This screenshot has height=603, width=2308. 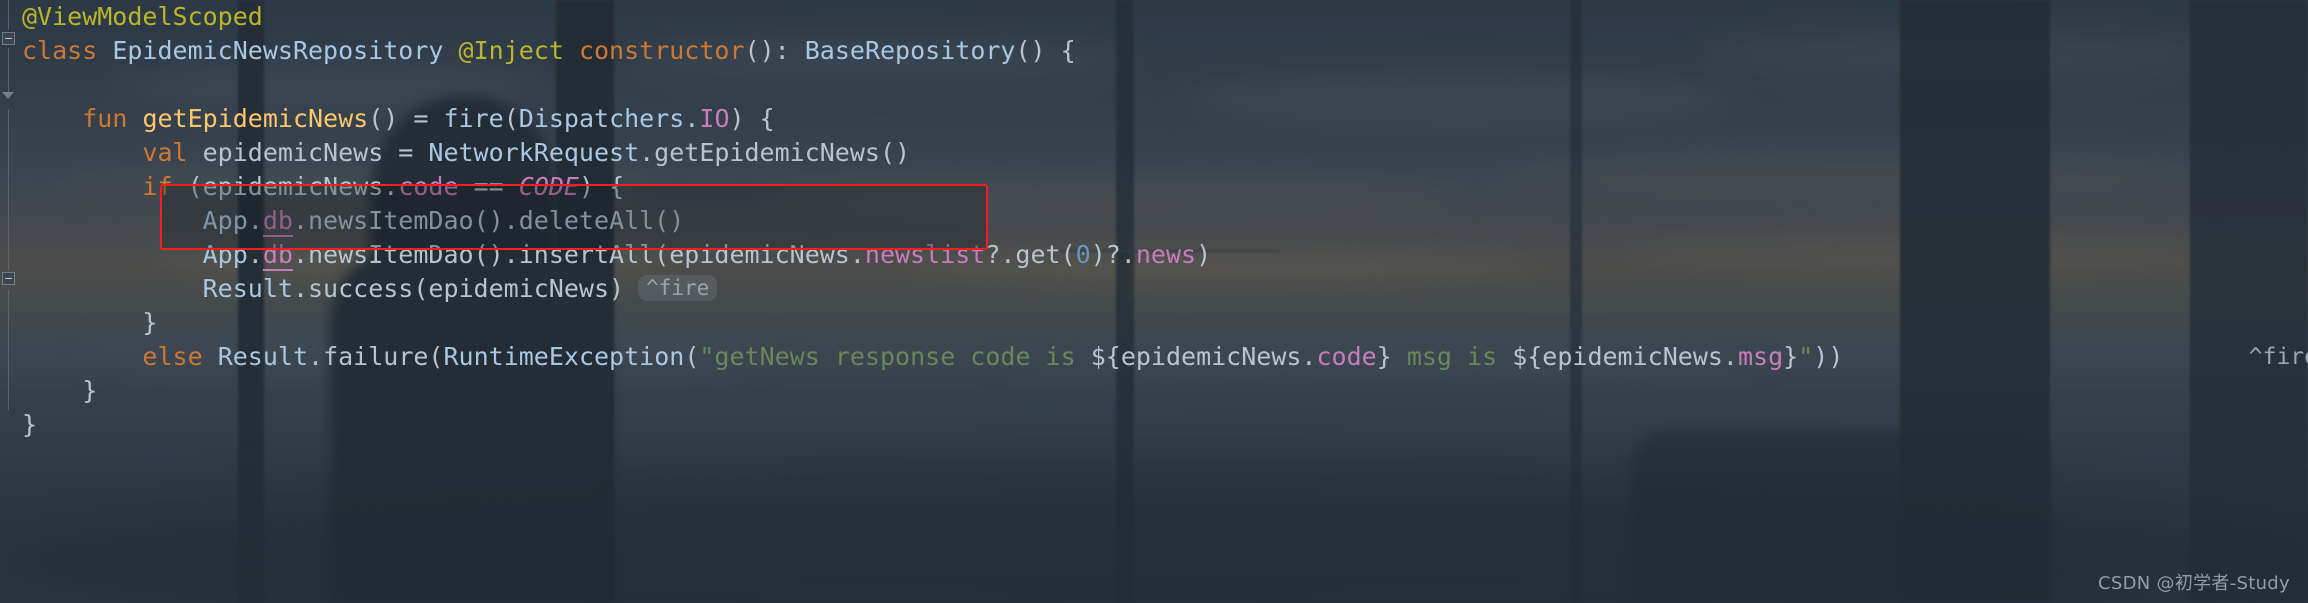 What do you see at coordinates (255, 118) in the screenshot?
I see `code-token: getEpidemicNews` at bounding box center [255, 118].